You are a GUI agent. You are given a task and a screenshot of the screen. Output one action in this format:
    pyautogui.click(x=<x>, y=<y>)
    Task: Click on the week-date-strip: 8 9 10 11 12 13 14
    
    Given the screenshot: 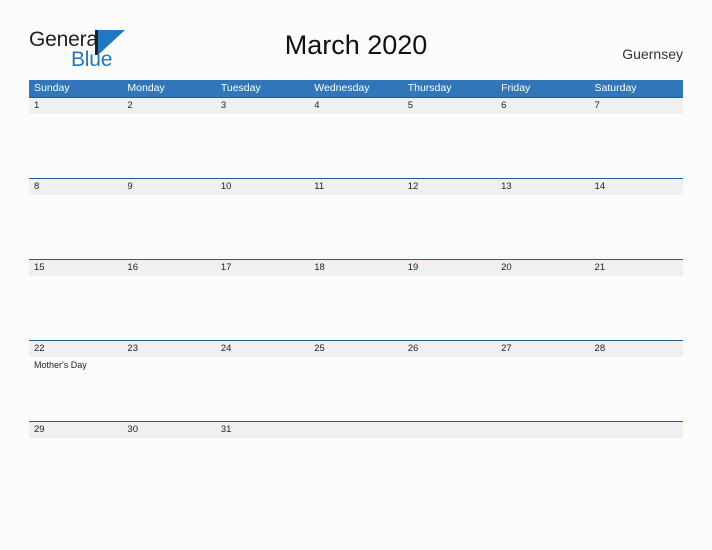 What is the action you would take?
    pyautogui.click(x=356, y=186)
    